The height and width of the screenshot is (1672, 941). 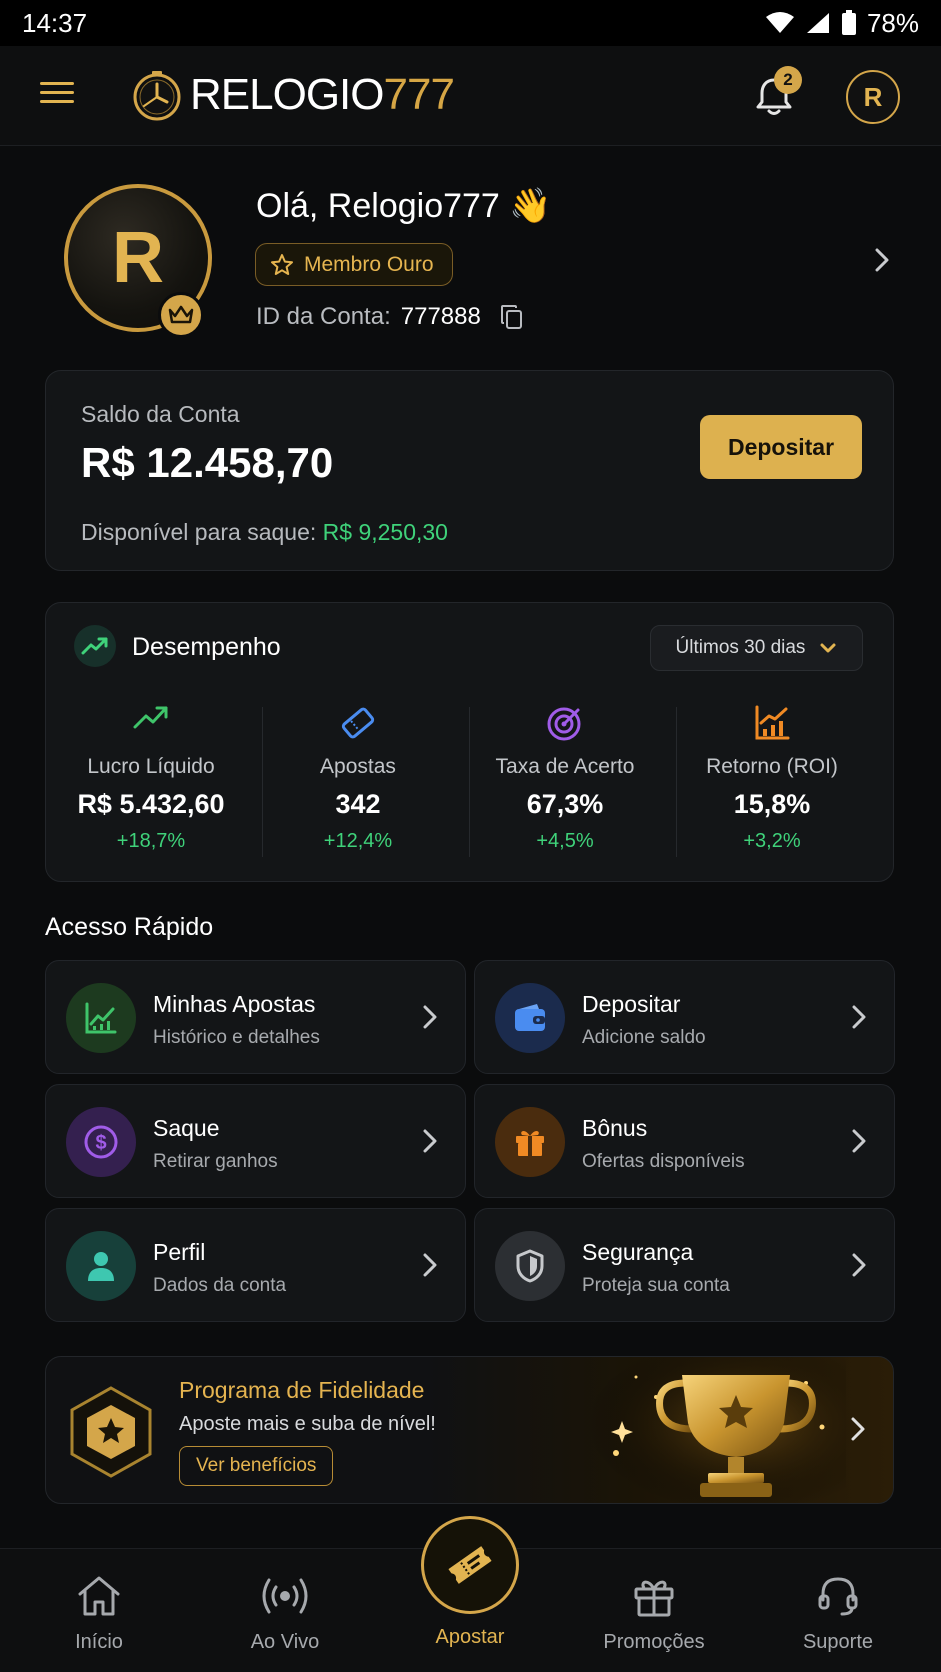 I want to click on performance-title: Desempenho, so click(x=206, y=647).